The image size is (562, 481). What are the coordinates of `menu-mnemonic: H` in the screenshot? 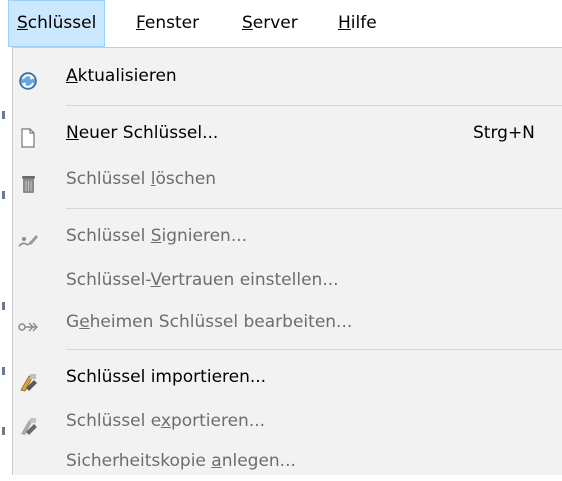 It's located at (344, 23).